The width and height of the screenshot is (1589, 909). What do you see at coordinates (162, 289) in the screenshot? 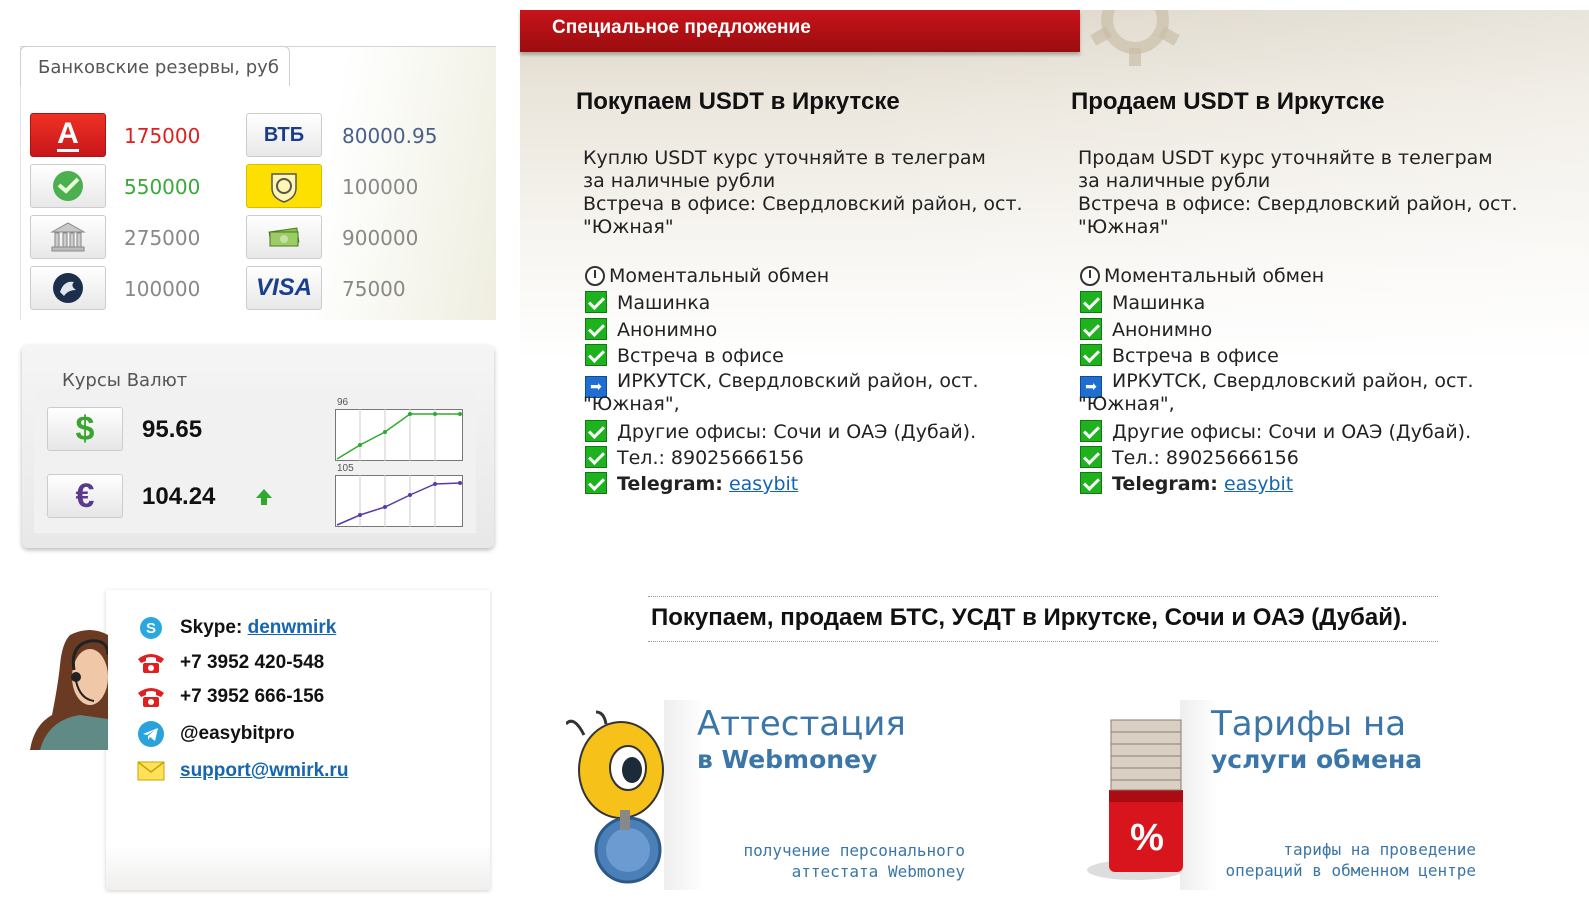
I see `russian-standard-reserve: 100000` at bounding box center [162, 289].